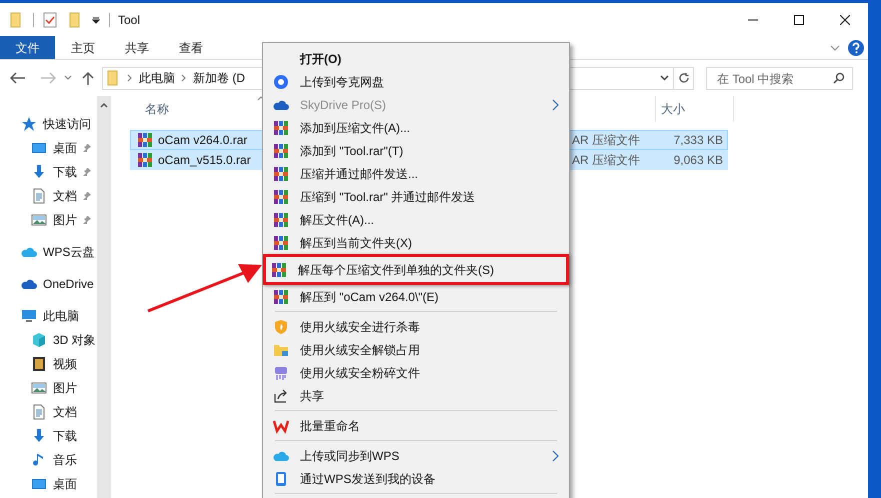  I want to click on menu-label: 批量重命名, so click(330, 426).